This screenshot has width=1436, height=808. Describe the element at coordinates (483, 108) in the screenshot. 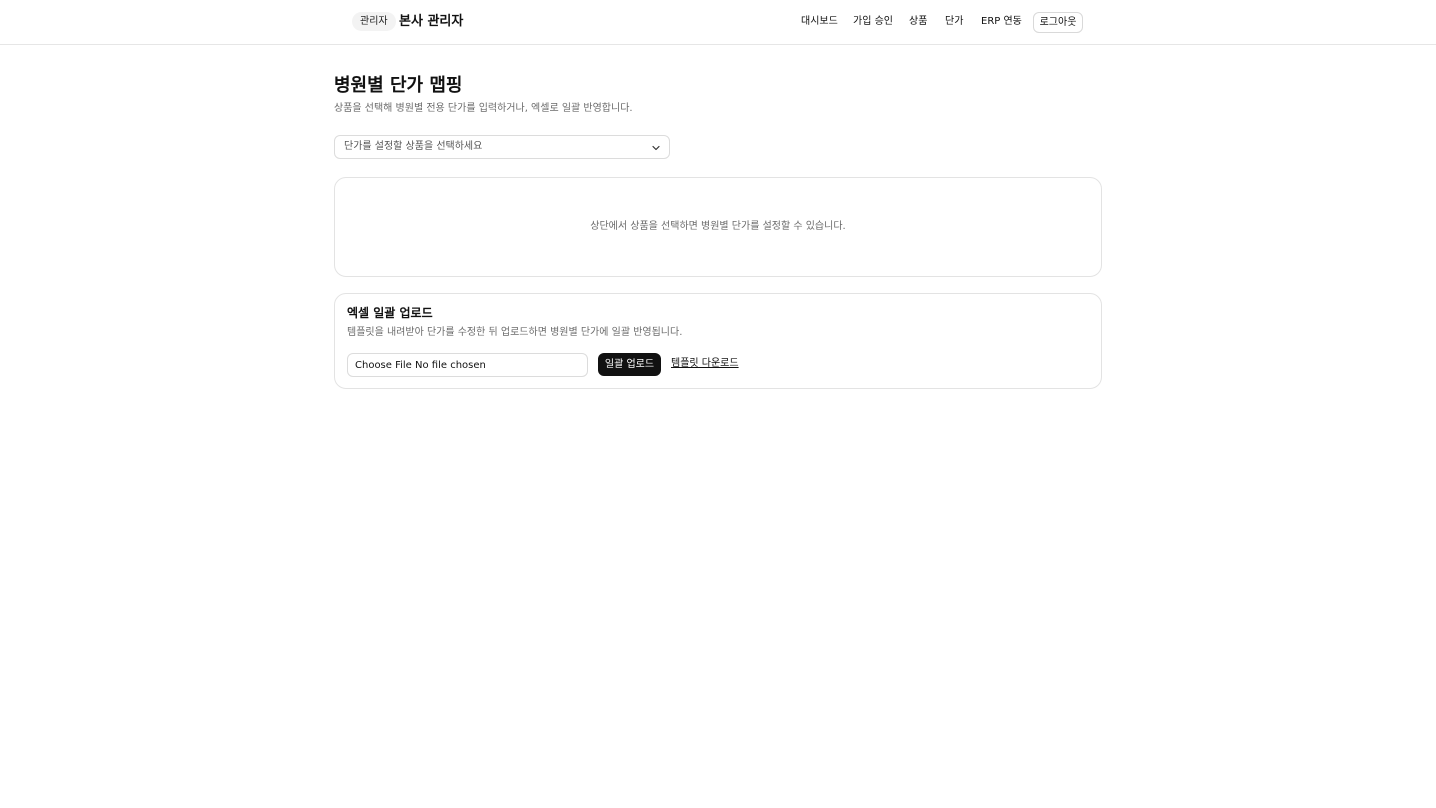

I see `page-description: 상품을 선택해 병원별 전용 단가를 입력하거나, 엑셀로 일괄 반영합니다.` at that location.